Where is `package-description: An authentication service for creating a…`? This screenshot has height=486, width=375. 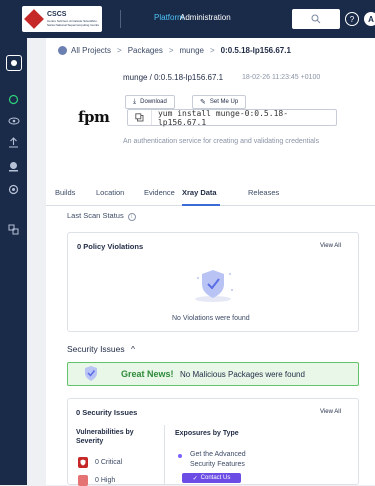 package-description: An authentication service for creating a… is located at coordinates (221, 141).